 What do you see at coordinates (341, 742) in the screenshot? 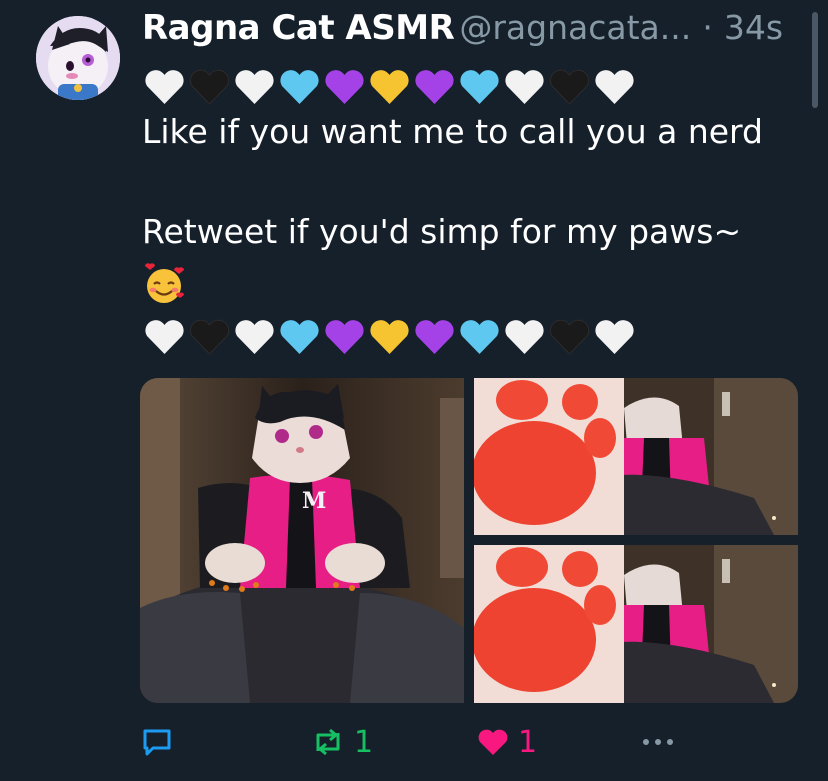
I see `retweet-button: 1` at bounding box center [341, 742].